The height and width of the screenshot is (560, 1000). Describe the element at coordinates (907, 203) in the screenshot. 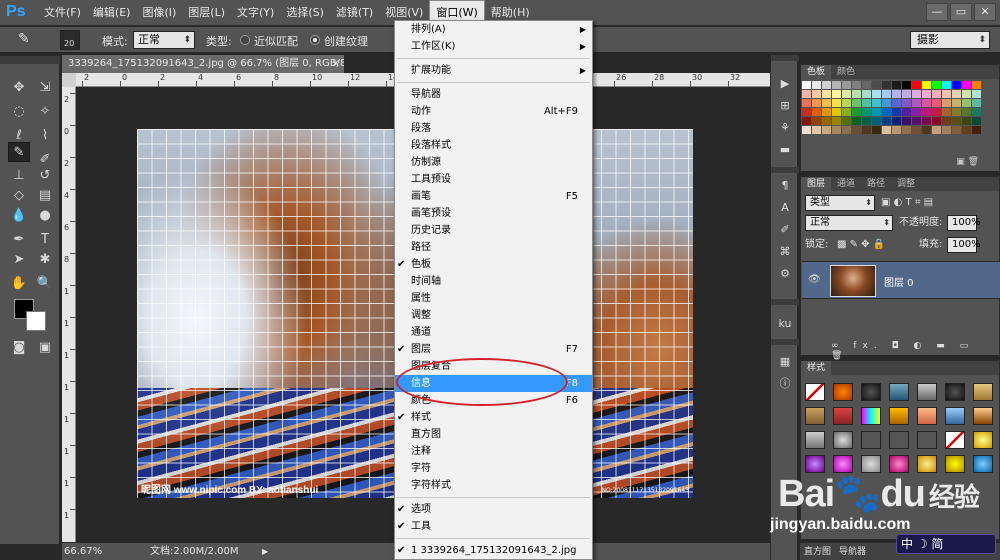

I see `layer-filter-icons: ▣ ◐ T ⌗ ▤` at that location.